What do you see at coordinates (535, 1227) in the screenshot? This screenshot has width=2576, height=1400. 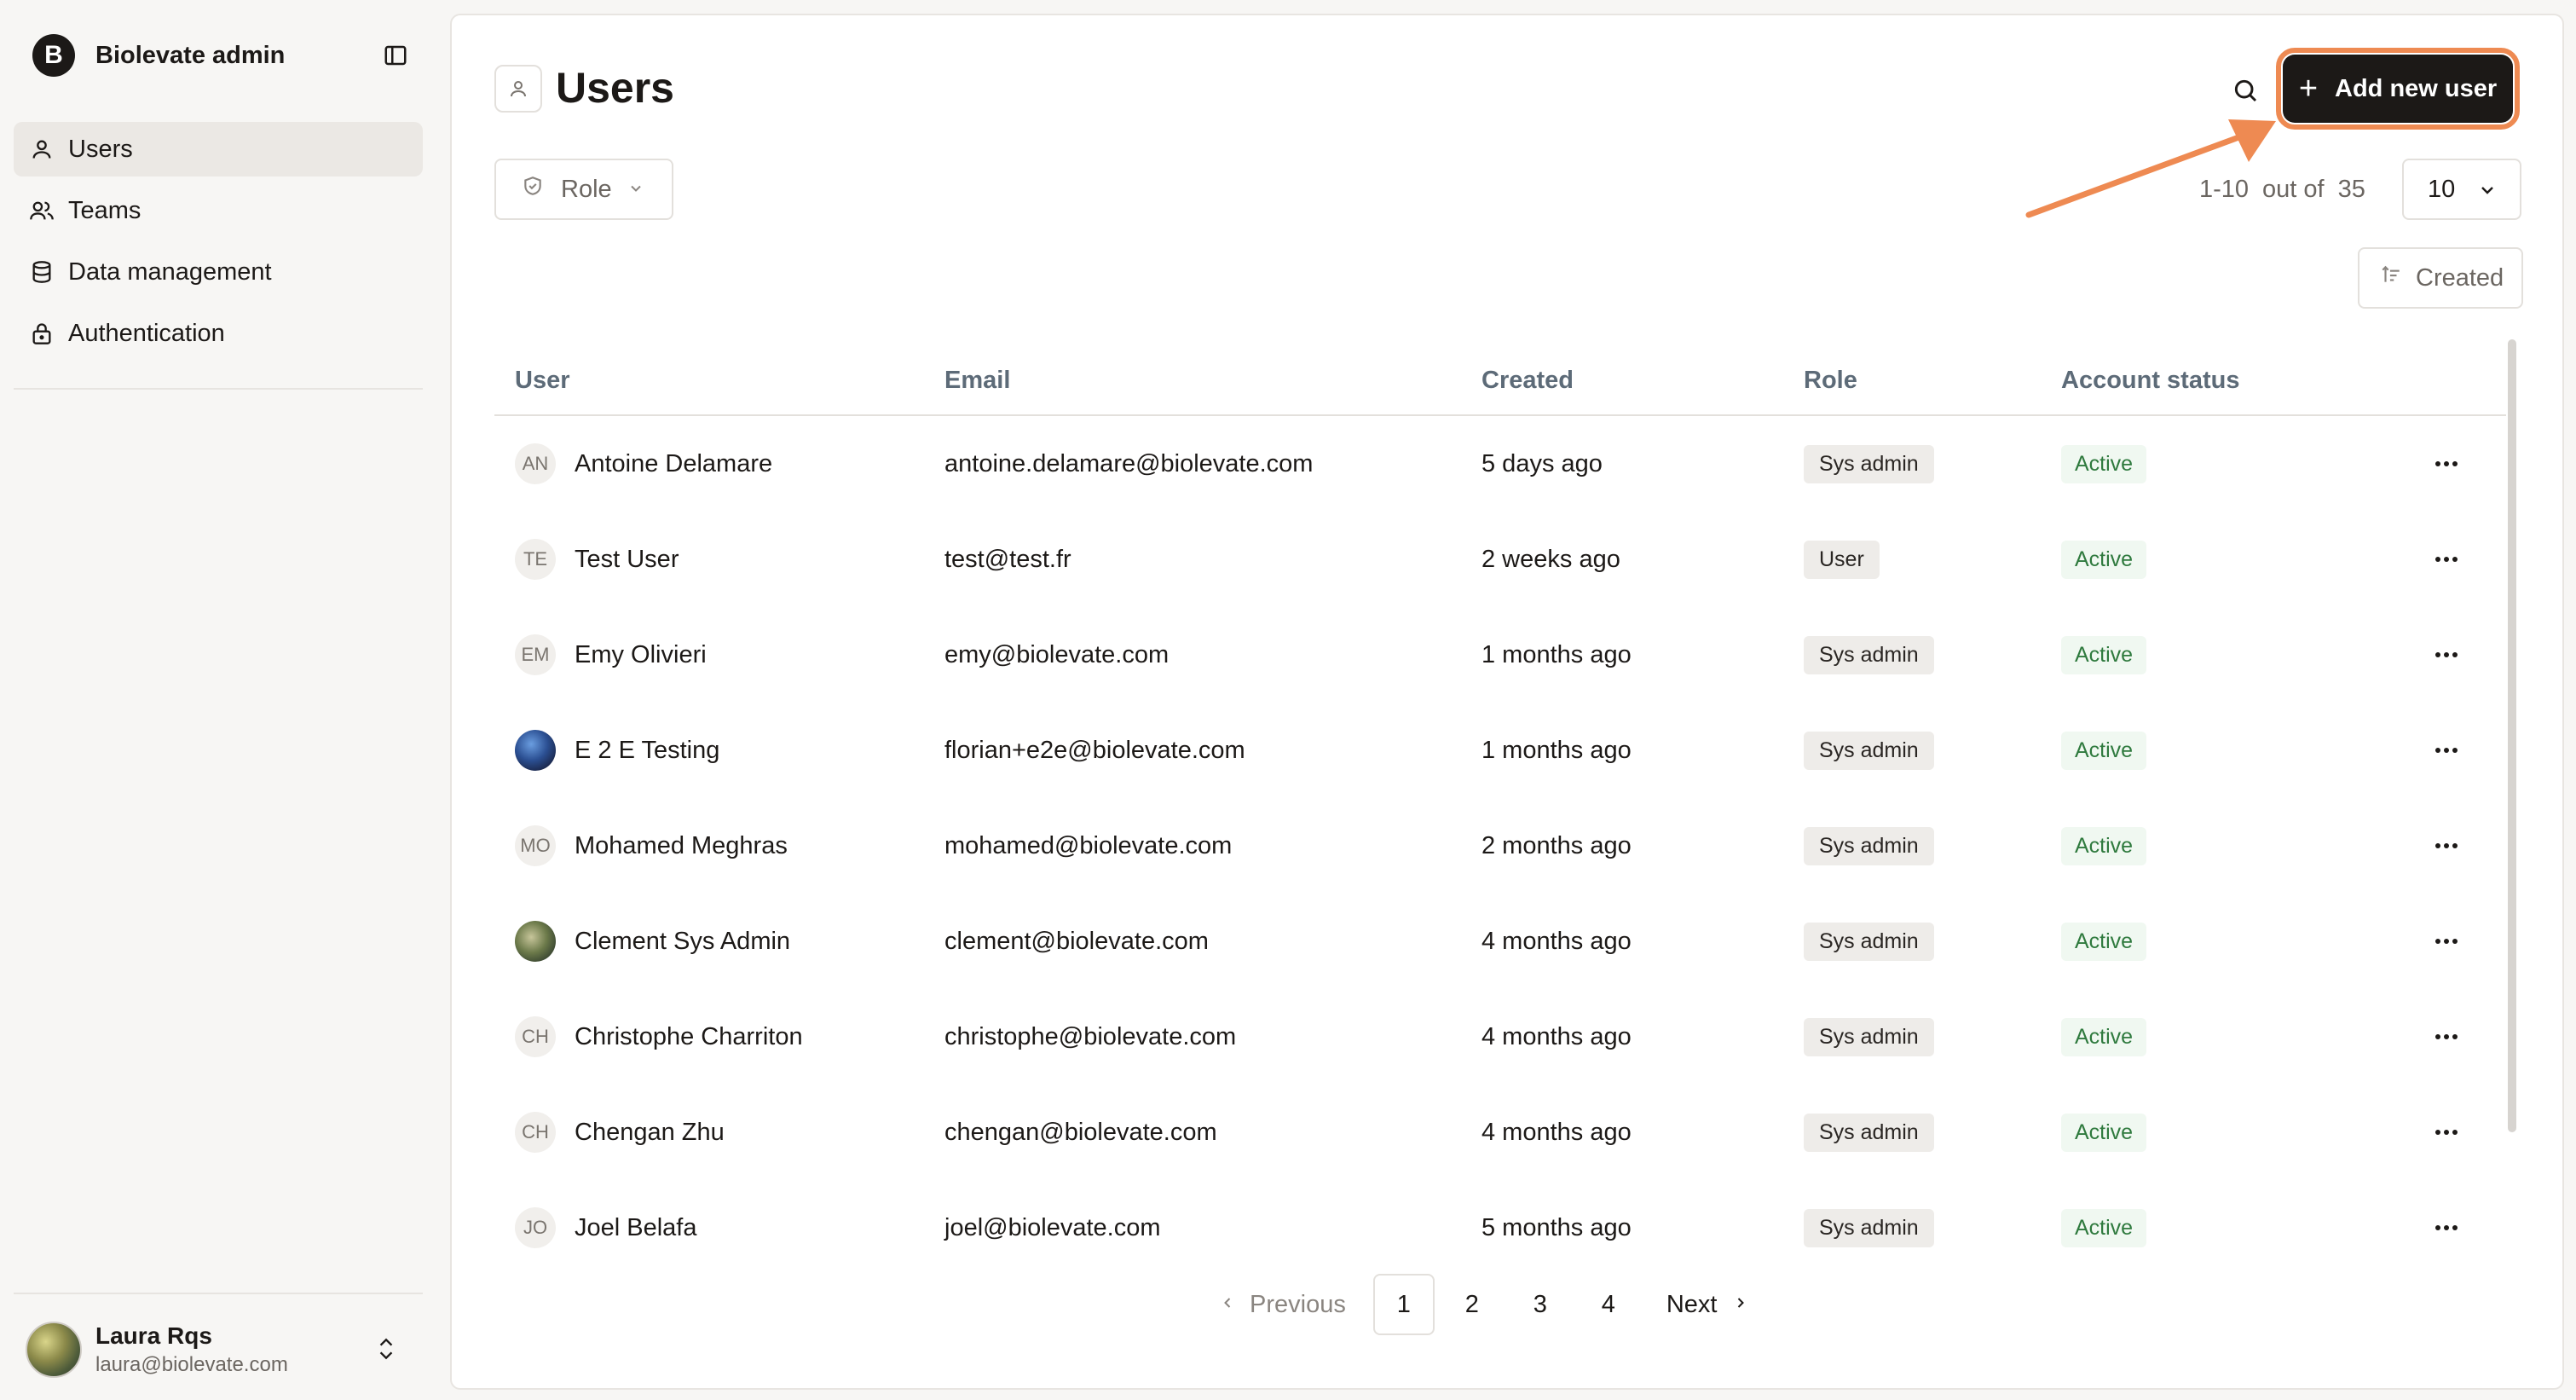 I see `avatar: JO` at bounding box center [535, 1227].